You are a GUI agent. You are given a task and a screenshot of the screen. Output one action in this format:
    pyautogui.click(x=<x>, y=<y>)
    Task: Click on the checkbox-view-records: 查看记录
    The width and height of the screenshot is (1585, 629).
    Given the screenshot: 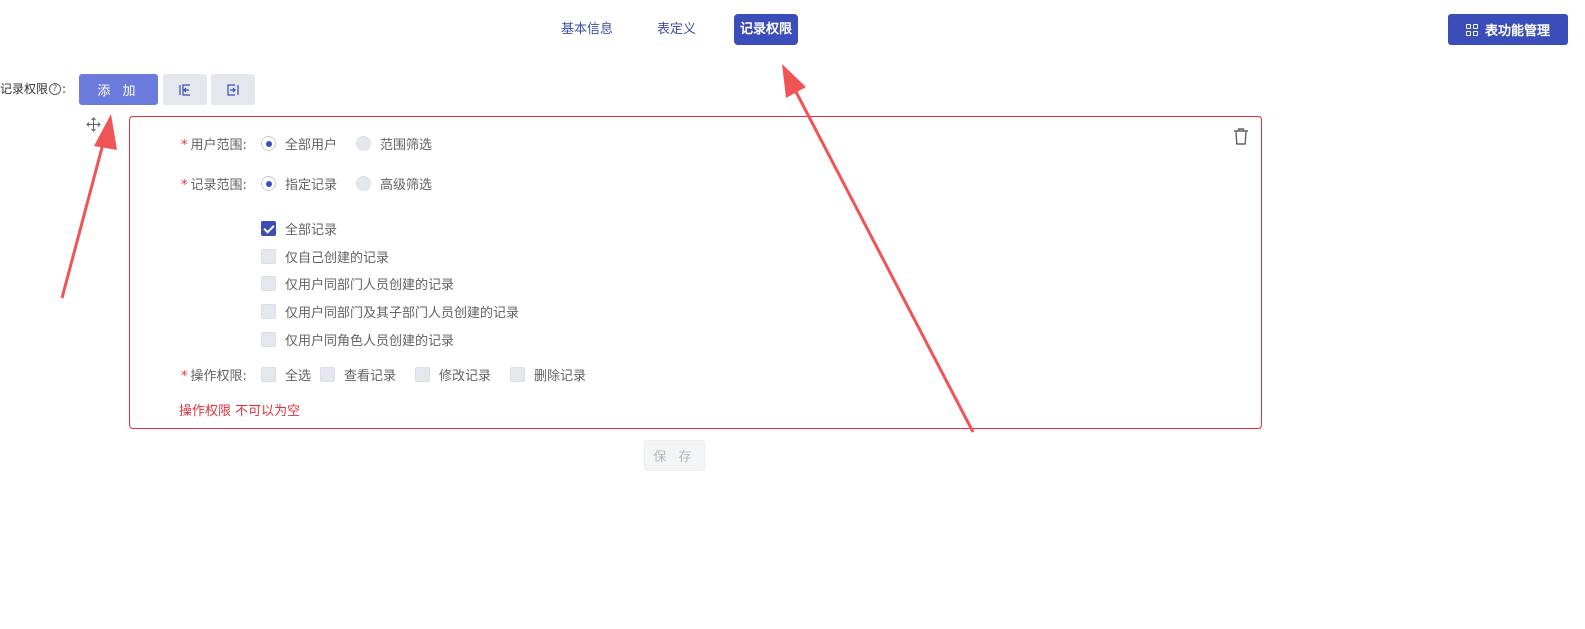 What is the action you would take?
    pyautogui.click(x=358, y=374)
    